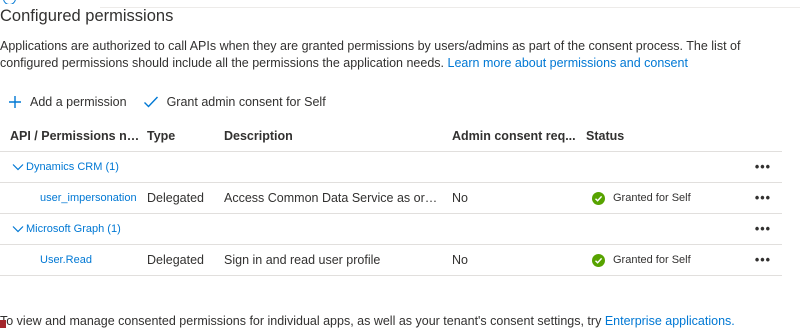 This screenshot has width=800, height=328. What do you see at coordinates (15, 102) in the screenshot?
I see `plus-icon` at bounding box center [15, 102].